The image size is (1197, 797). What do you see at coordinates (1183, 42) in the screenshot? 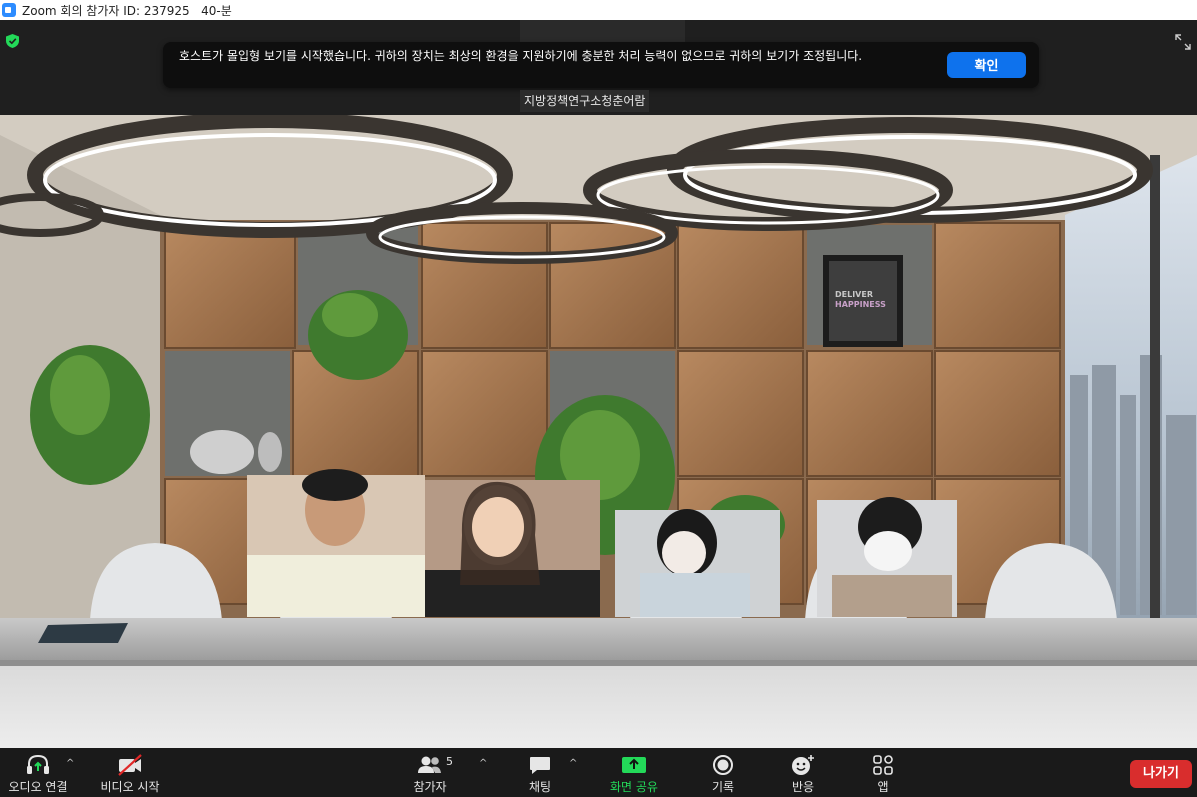
I see `fullscreen-icon` at bounding box center [1183, 42].